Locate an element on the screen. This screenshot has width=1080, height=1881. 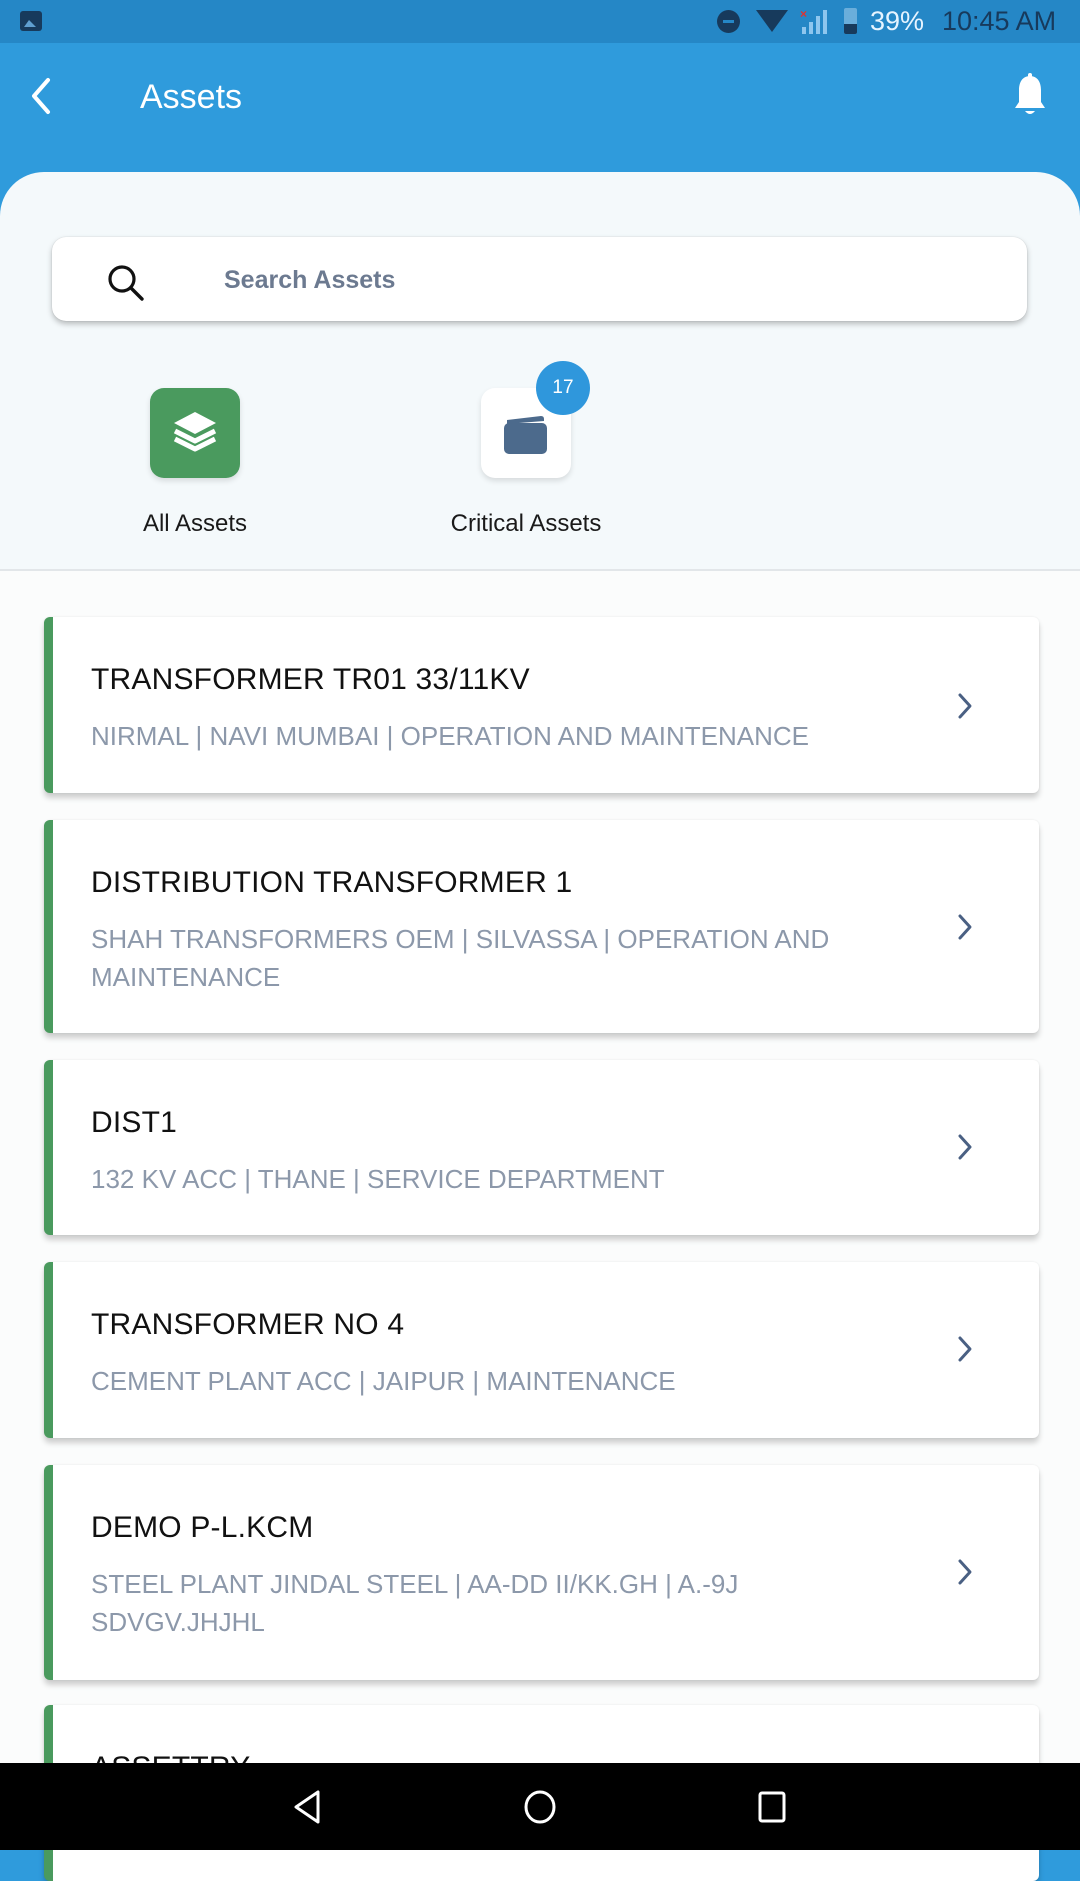
nav-recents-button is located at coordinates (772, 1807).